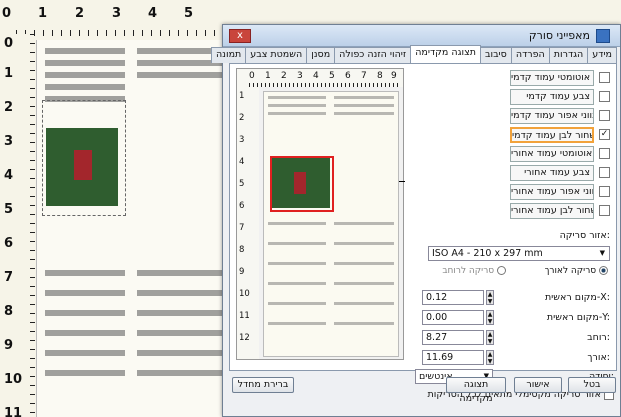 Image resolution: width=621 pixels, height=417 pixels. I want to click on x-origin-spinner: ▲ ▼, so click(490, 297).